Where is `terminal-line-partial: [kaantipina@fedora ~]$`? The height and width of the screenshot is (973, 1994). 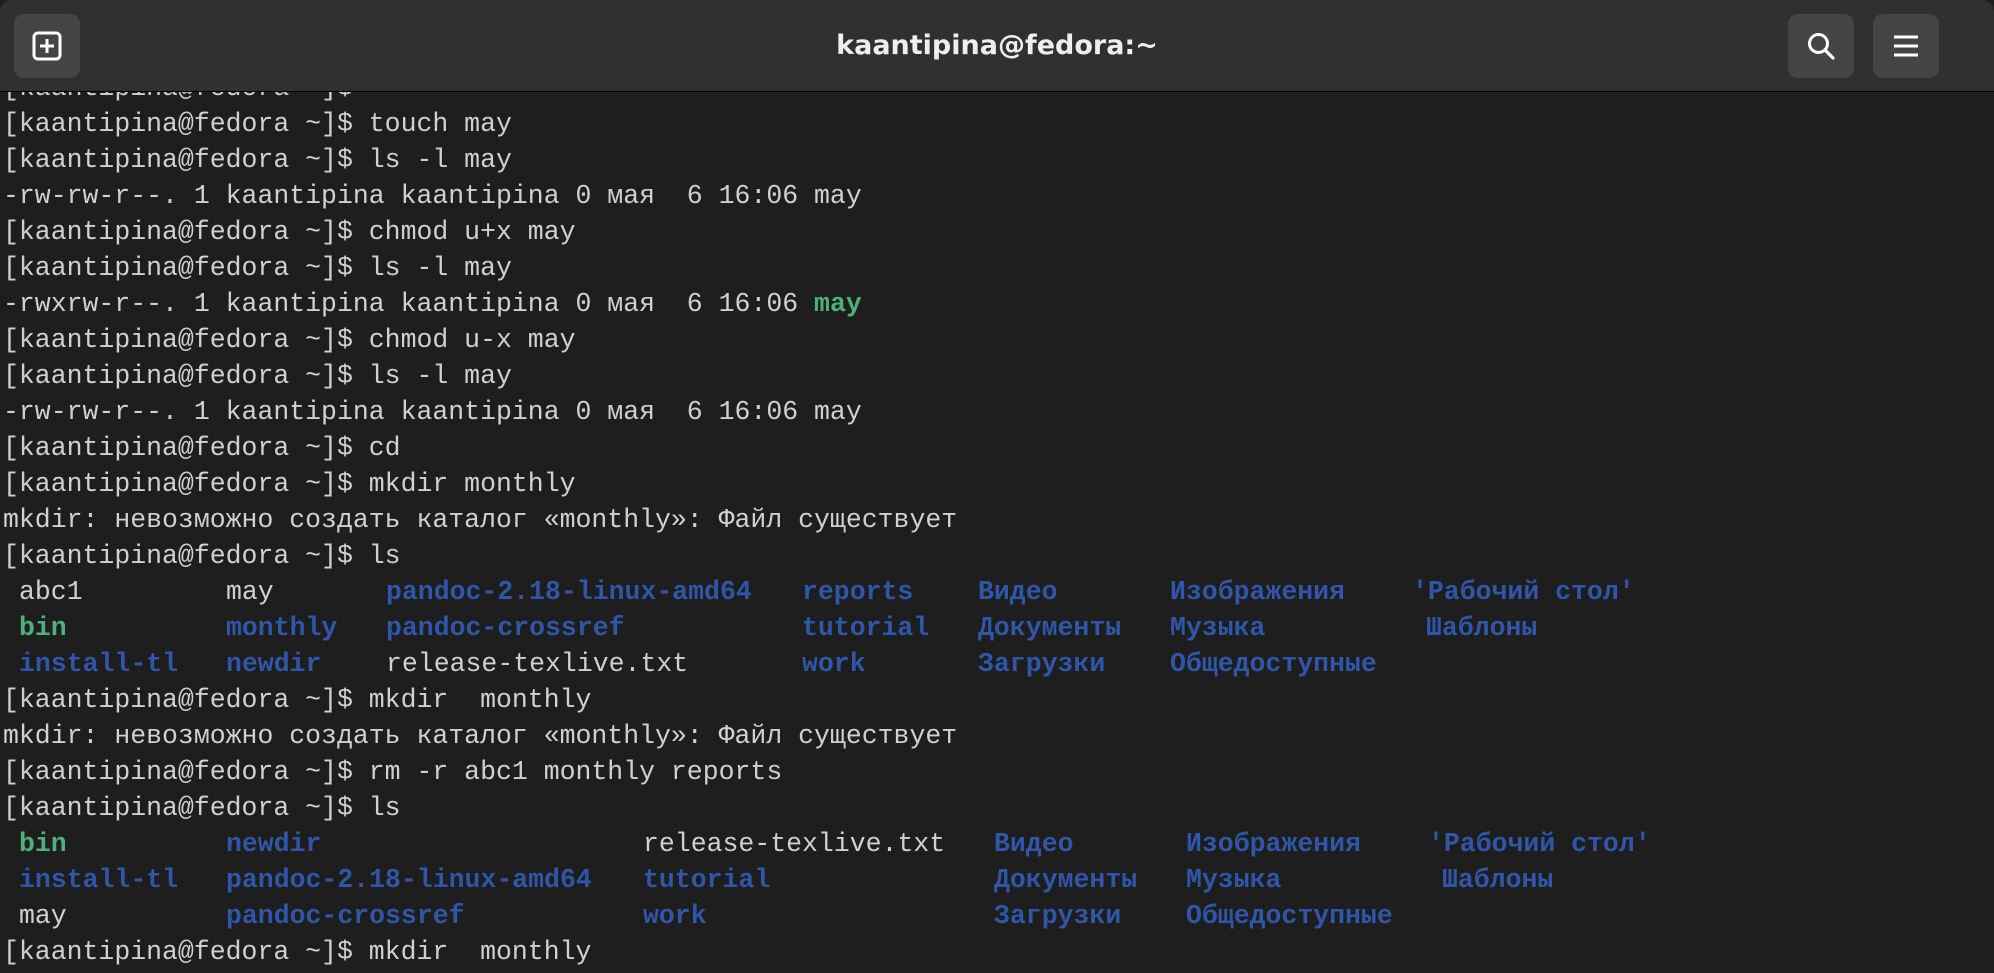
terminal-line-partial: [kaantipina@fedora ~]$ is located at coordinates (178, 99).